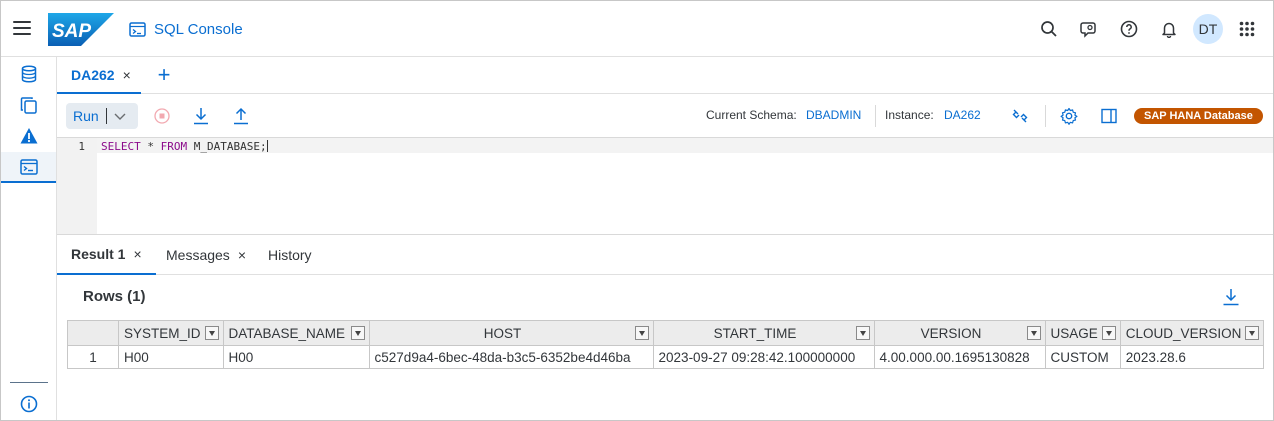 Image resolution: width=1274 pixels, height=421 pixels. What do you see at coordinates (502, 333) in the screenshot?
I see `column-header-label: HOST` at bounding box center [502, 333].